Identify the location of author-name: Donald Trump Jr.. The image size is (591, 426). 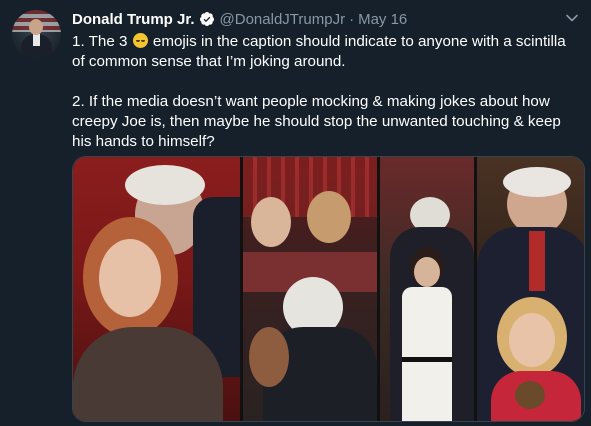
(133, 19).